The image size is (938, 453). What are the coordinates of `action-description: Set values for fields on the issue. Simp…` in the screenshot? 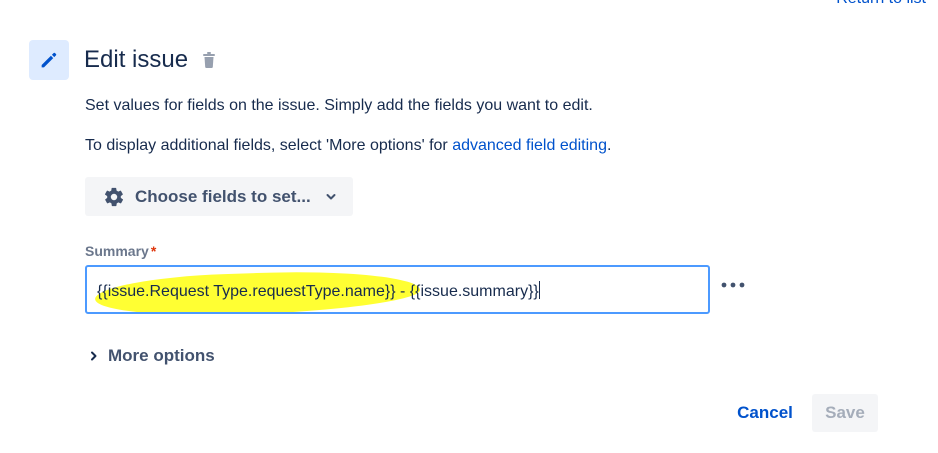 It's located at (339, 105).